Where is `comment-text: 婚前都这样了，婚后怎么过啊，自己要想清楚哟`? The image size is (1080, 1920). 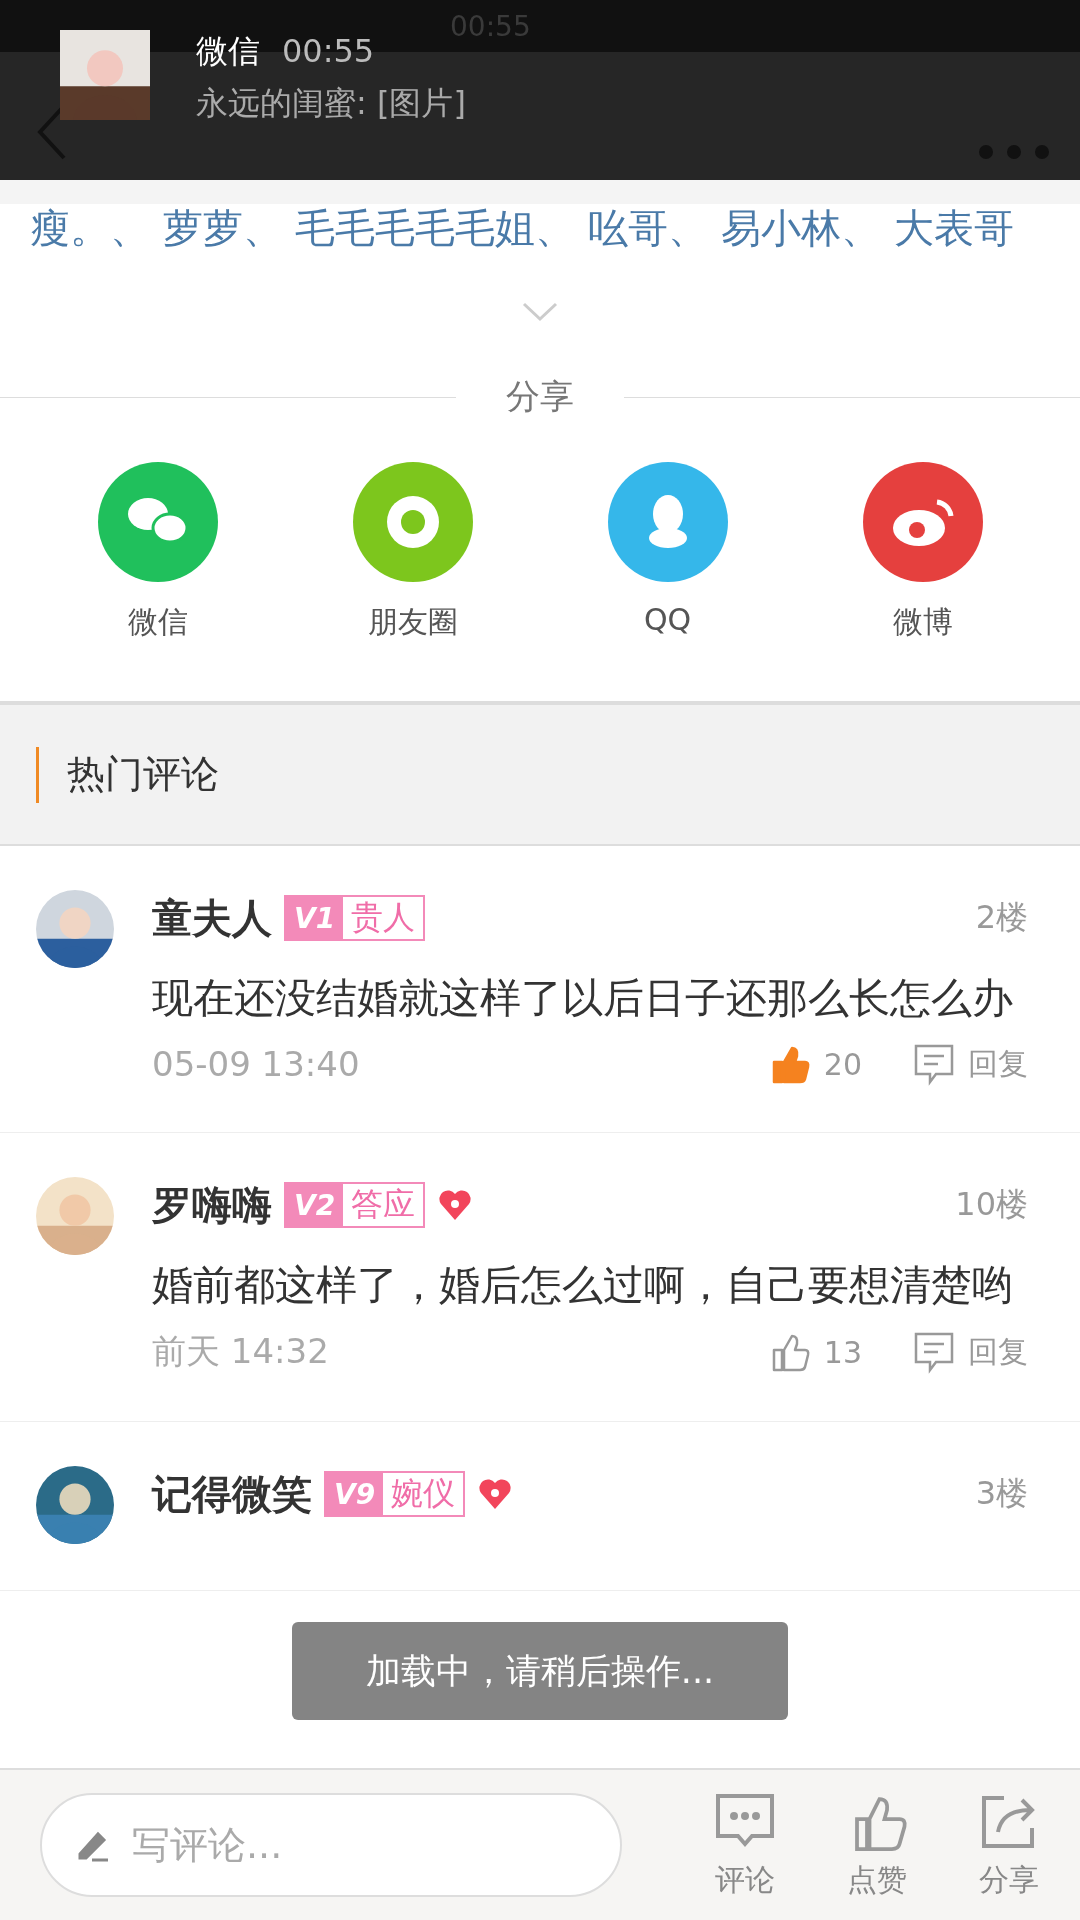 comment-text: 婚前都这样了，婚后怎么过啊，自己要想清楚哟 is located at coordinates (583, 1285).